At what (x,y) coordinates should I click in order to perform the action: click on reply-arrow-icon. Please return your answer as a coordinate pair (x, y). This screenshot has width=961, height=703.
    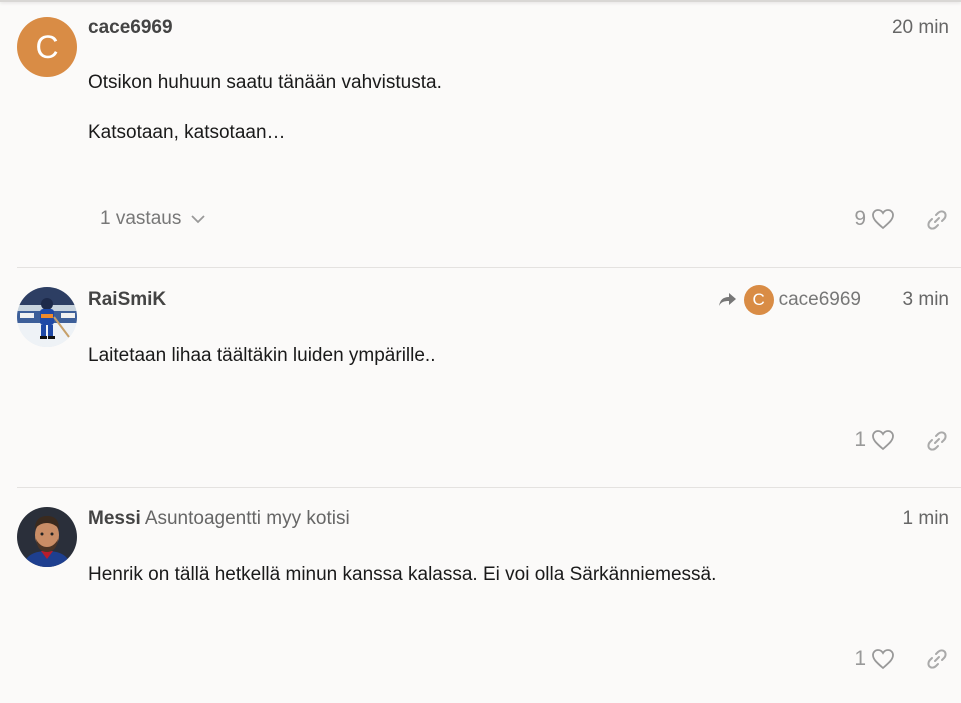
    Looking at the image, I should click on (727, 299).